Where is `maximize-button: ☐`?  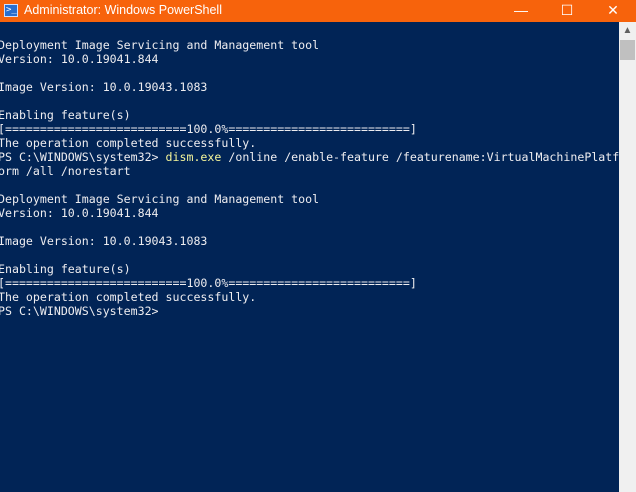 maximize-button: ☐ is located at coordinates (567, 11).